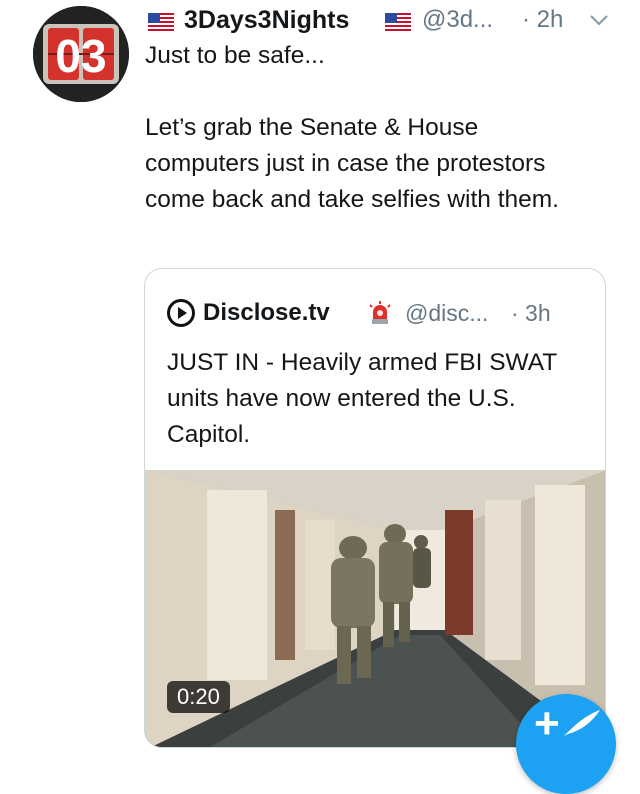 The image size is (640, 794). I want to click on avatar-image: 03, so click(81, 54).